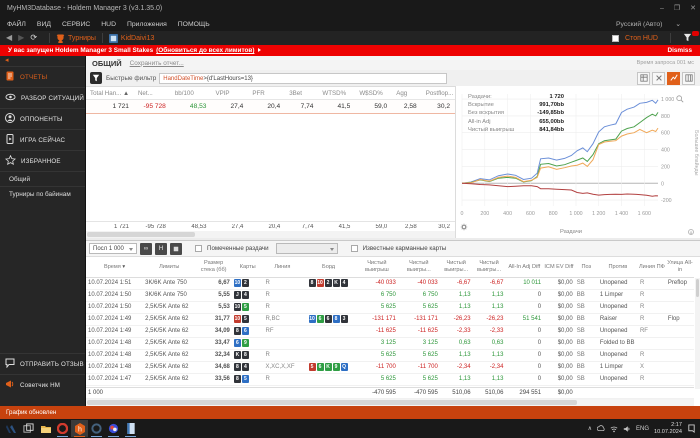  Describe the element at coordinates (642, 429) in the screenshot. I see `keyboard-language: ENG` at that location.